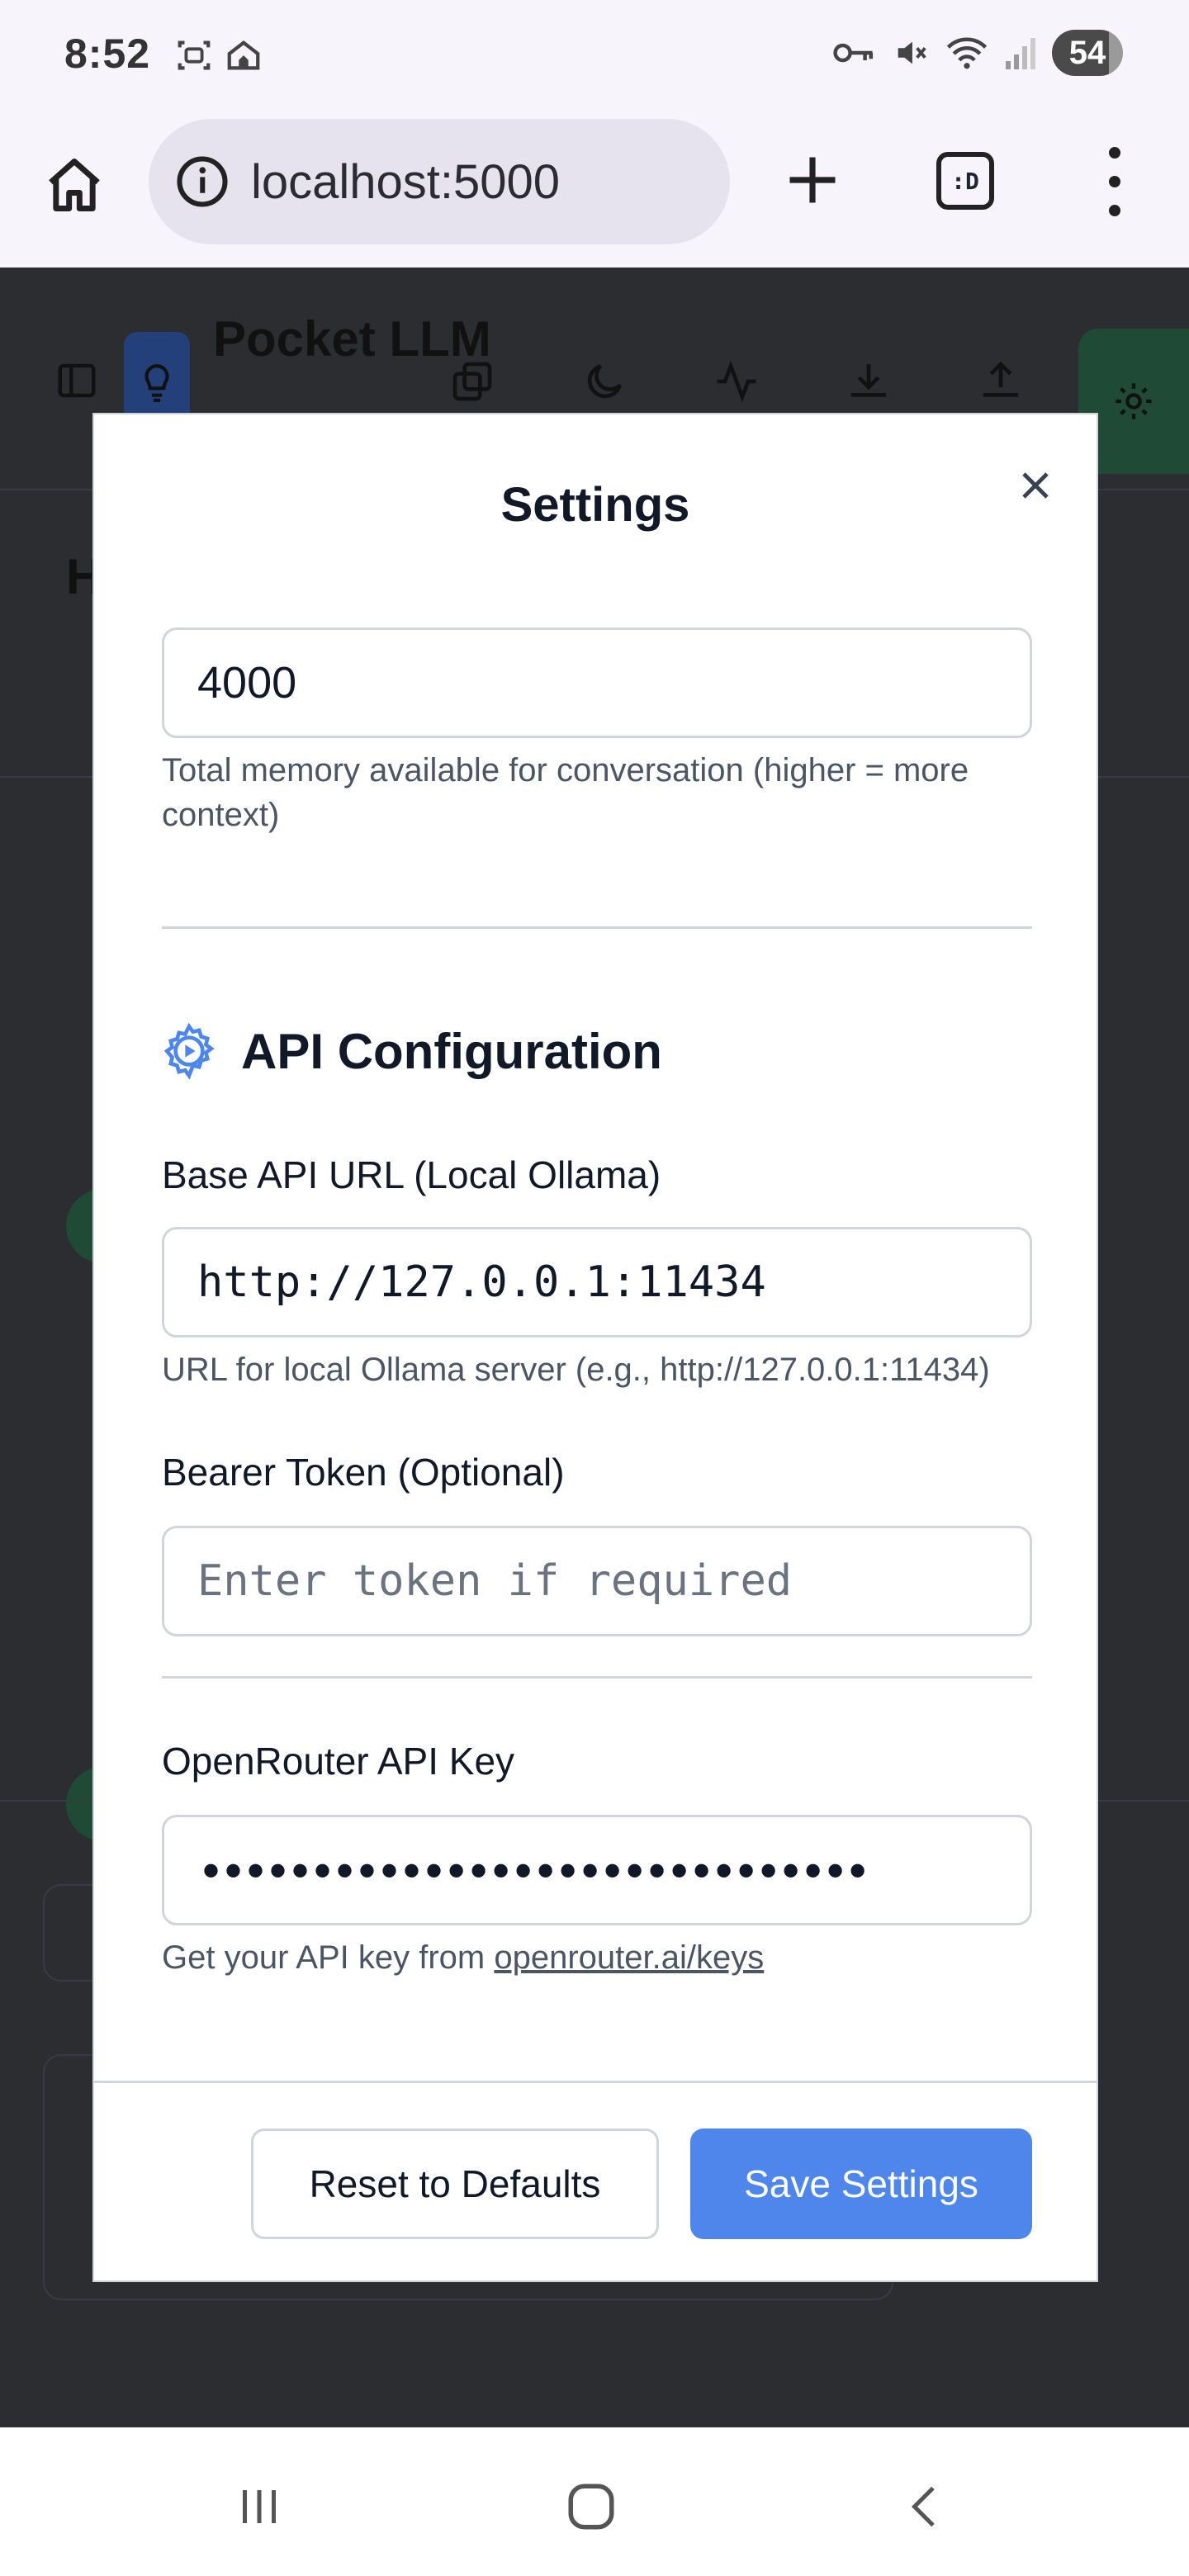  What do you see at coordinates (595, 505) in the screenshot?
I see `modal-title: Settings` at bounding box center [595, 505].